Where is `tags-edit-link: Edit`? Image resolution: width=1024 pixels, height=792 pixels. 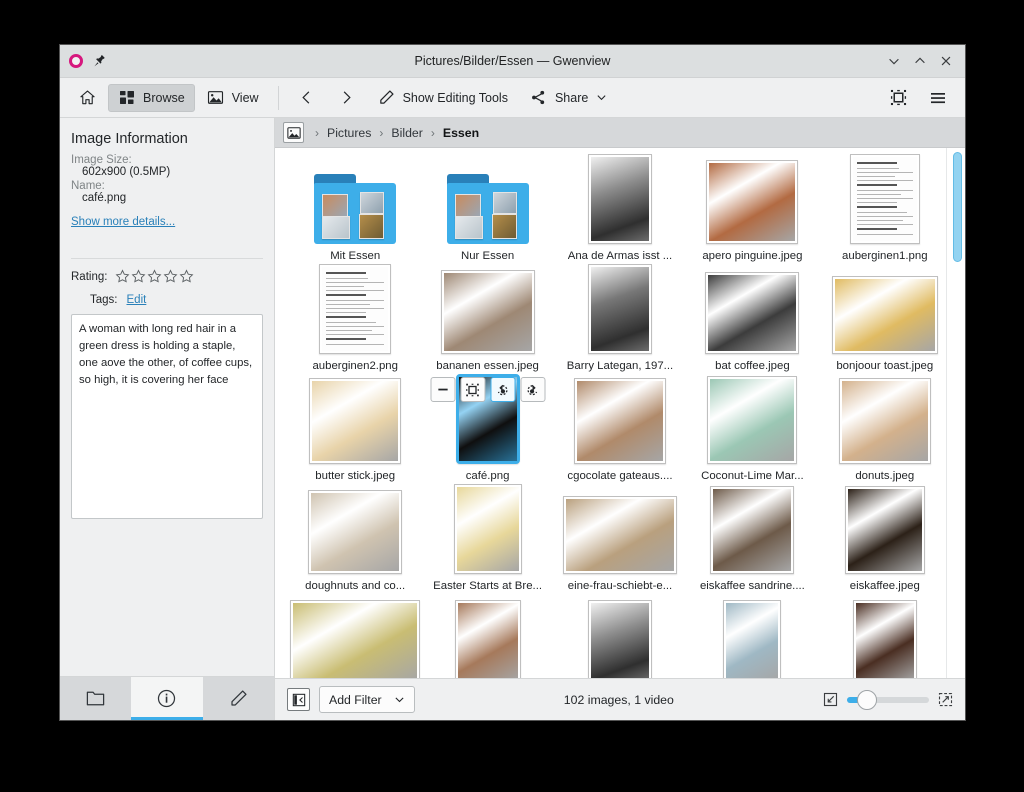
tags-edit-link: Edit is located at coordinates (137, 300).